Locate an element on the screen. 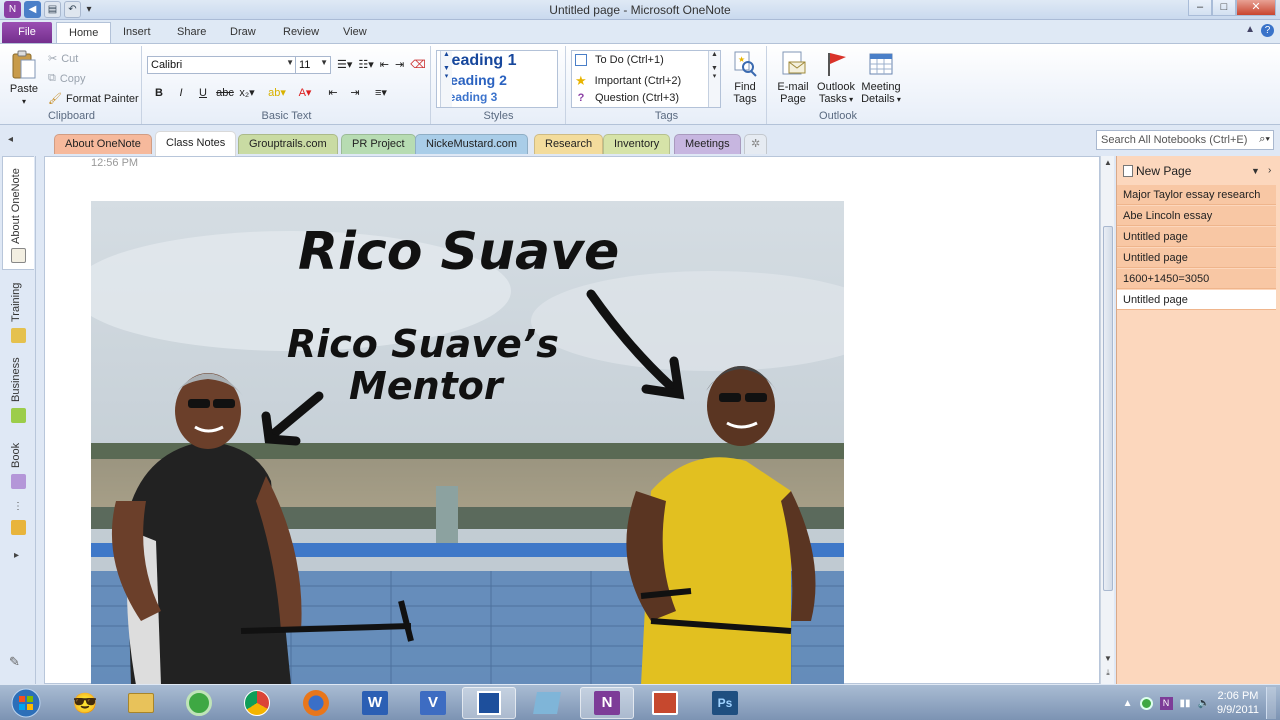 The width and height of the screenshot is (1280, 720). styles-gallery: Heading 1 Heading 2 Heading 3 ▲ ▼ ▾ is located at coordinates (497, 79).